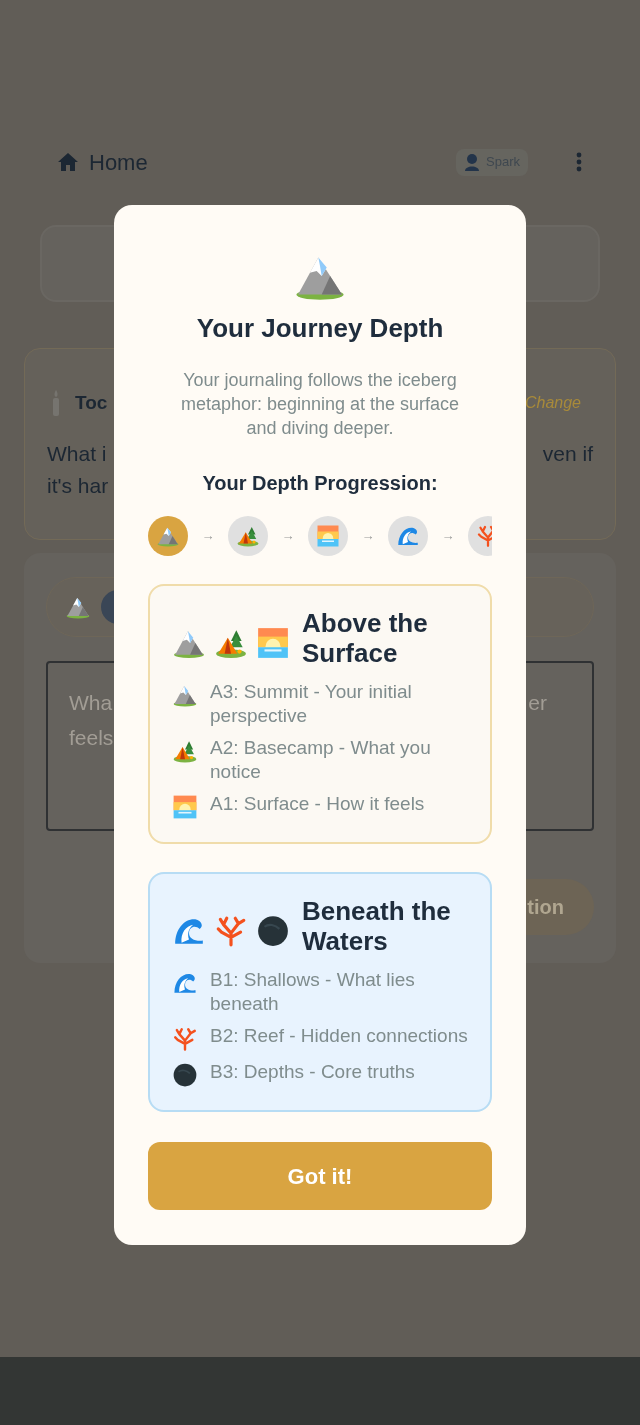 This screenshot has width=640, height=1425. Describe the element at coordinates (68, 162) in the screenshot. I see `home-icon` at that location.